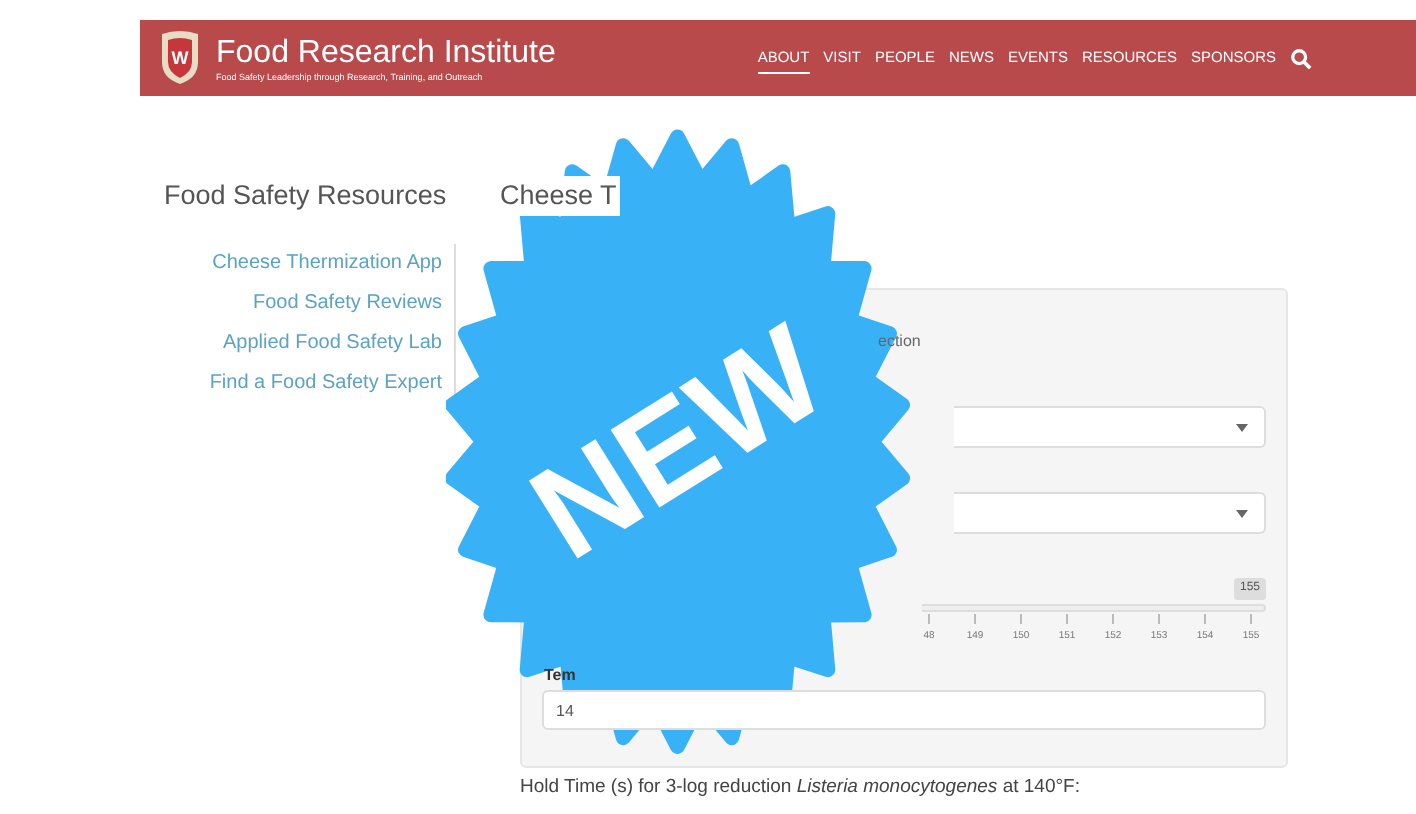 The height and width of the screenshot is (814, 1416). Describe the element at coordinates (306, 196) in the screenshot. I see `sidebar-heading: Food Safety Resources` at that location.